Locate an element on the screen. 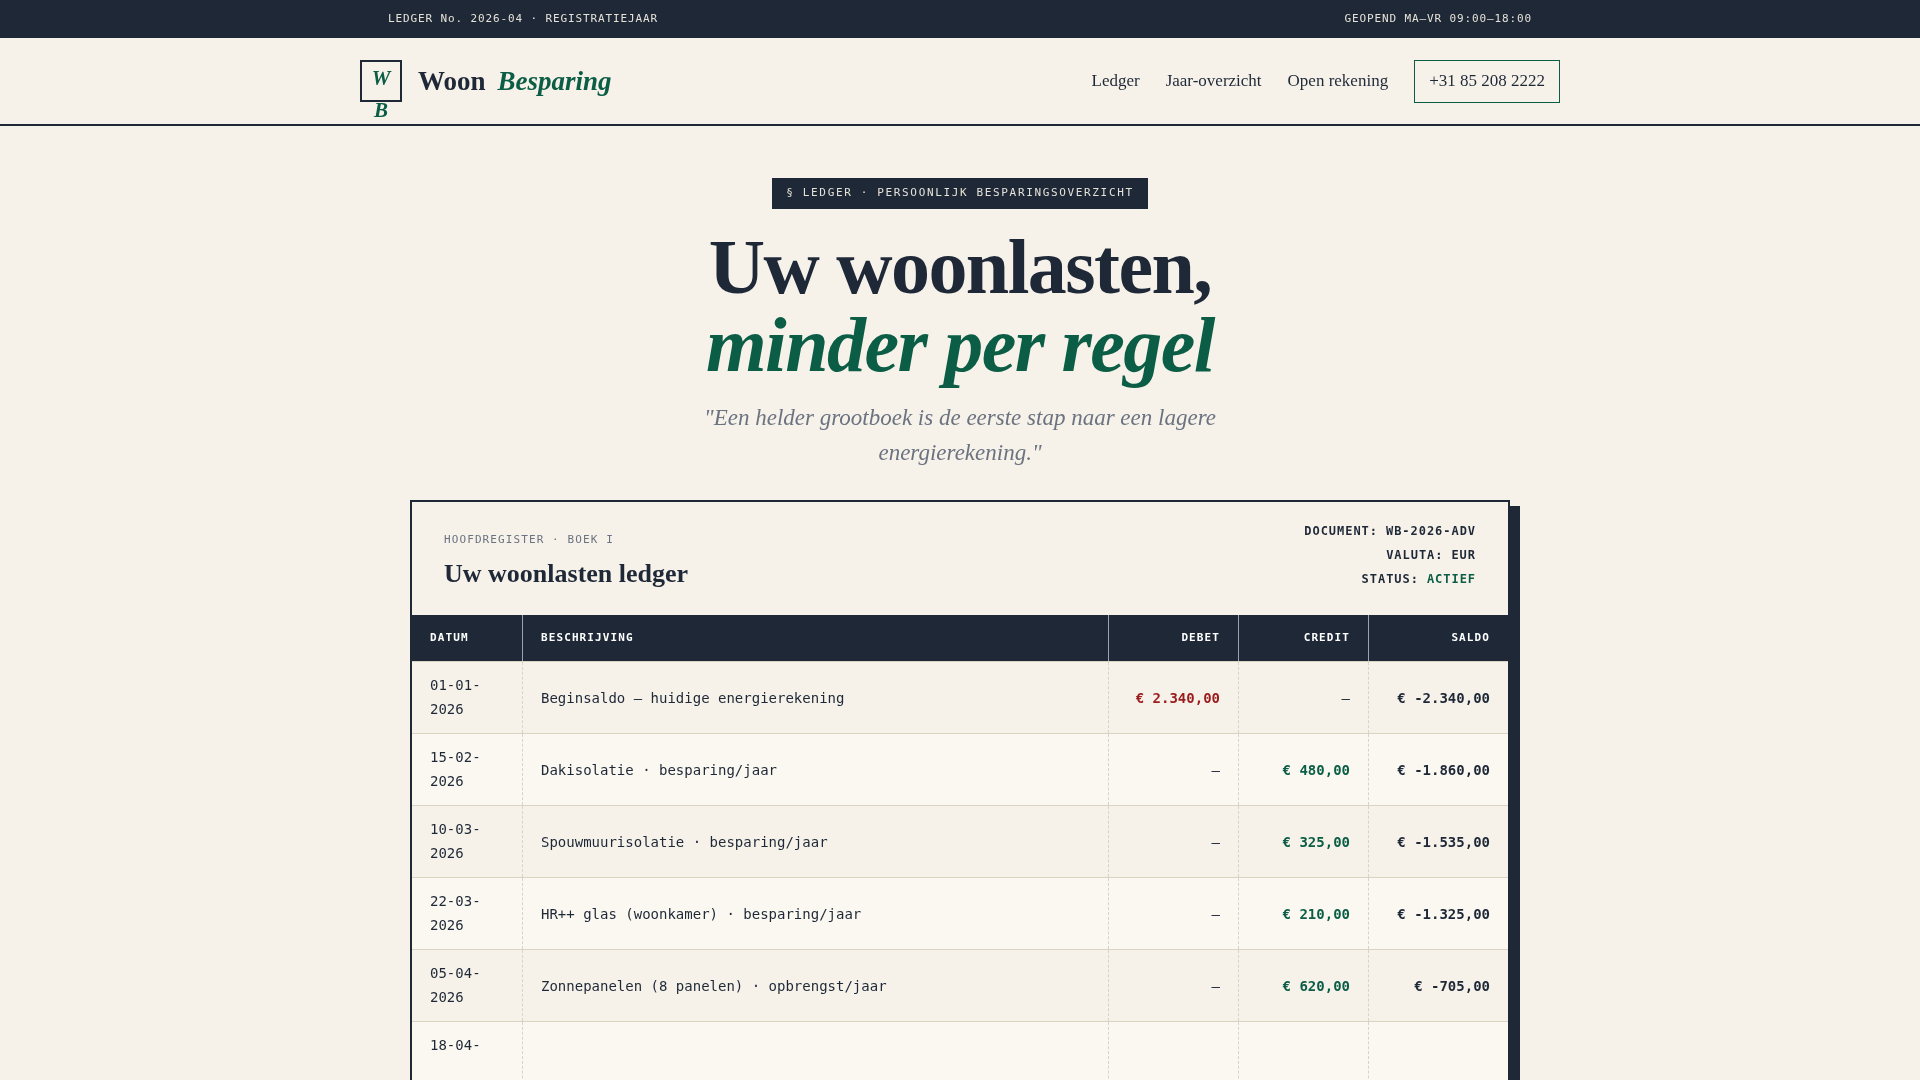 The image size is (1920, 1080). balance-cell-text: € -2.340,00 is located at coordinates (1443, 698).